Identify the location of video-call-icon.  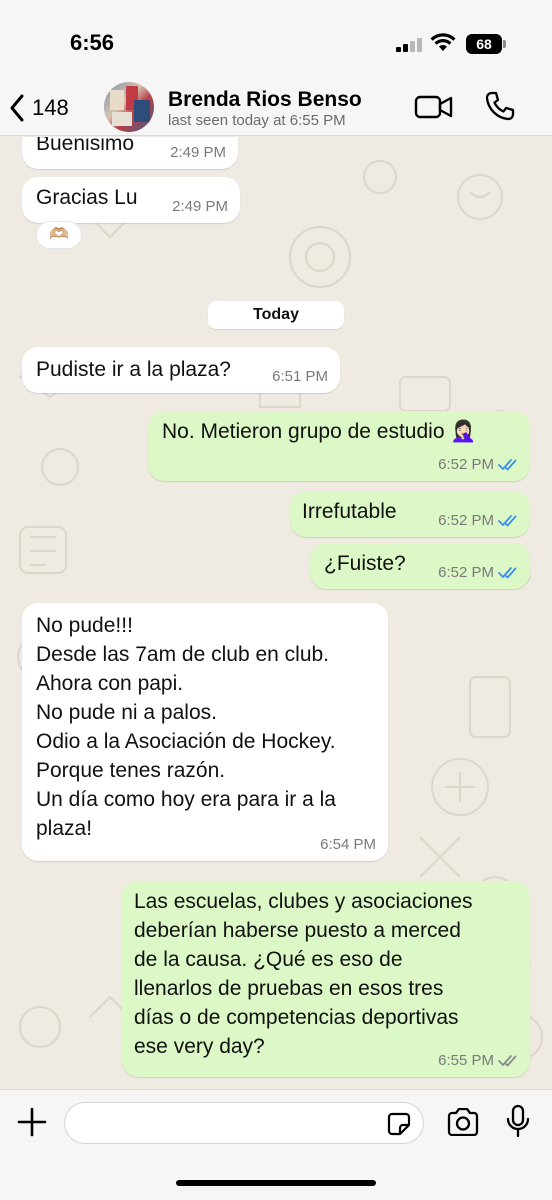
(434, 107).